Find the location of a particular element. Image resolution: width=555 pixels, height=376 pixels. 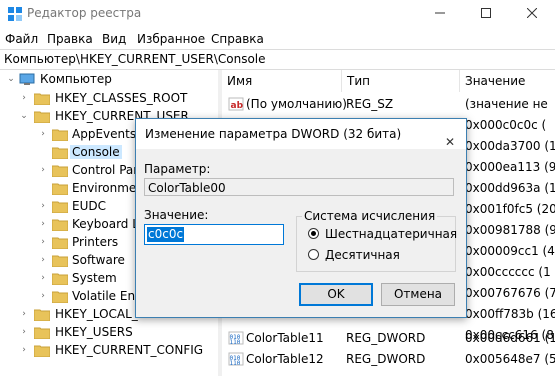

tree-label: HKEY_CURRENT_CONFIG is located at coordinates (129, 350).